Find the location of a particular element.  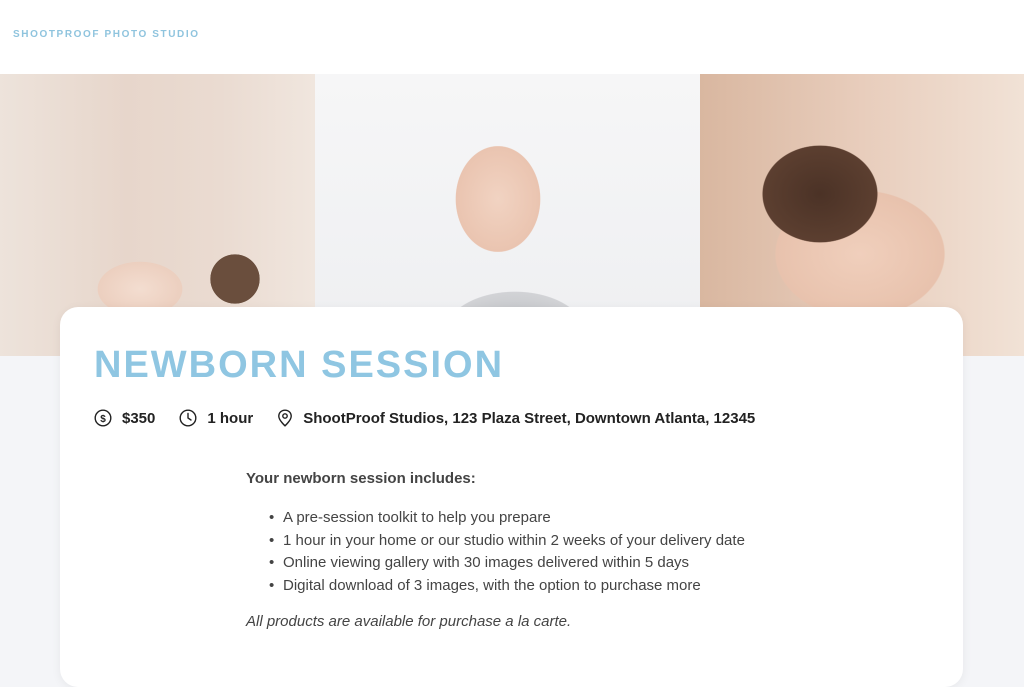

includes-heading: Your newborn session includes: is located at coordinates (361, 478).